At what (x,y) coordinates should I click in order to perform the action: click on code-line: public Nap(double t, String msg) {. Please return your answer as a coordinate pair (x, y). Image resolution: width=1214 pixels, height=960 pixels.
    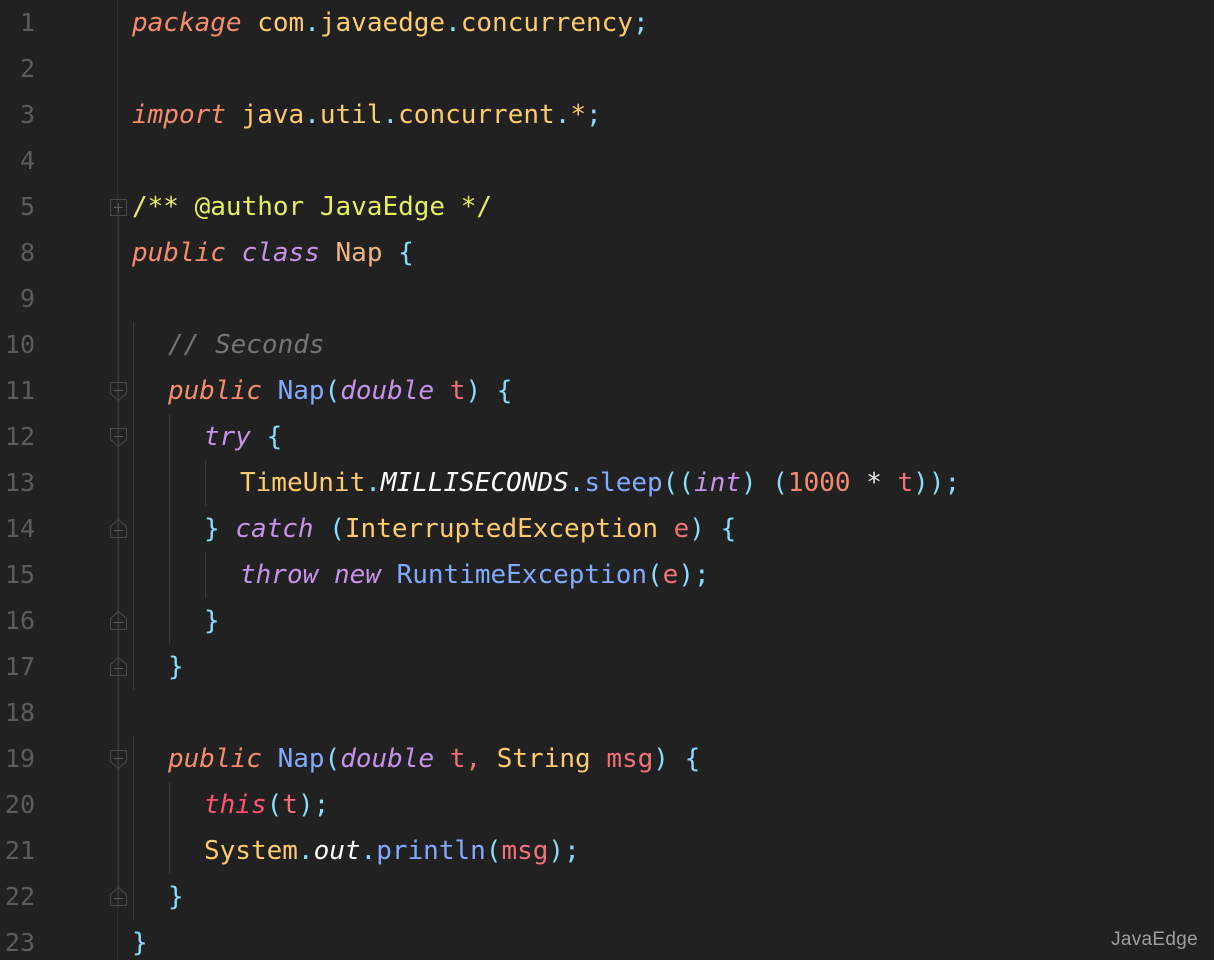
    Looking at the image, I should click on (666, 759).